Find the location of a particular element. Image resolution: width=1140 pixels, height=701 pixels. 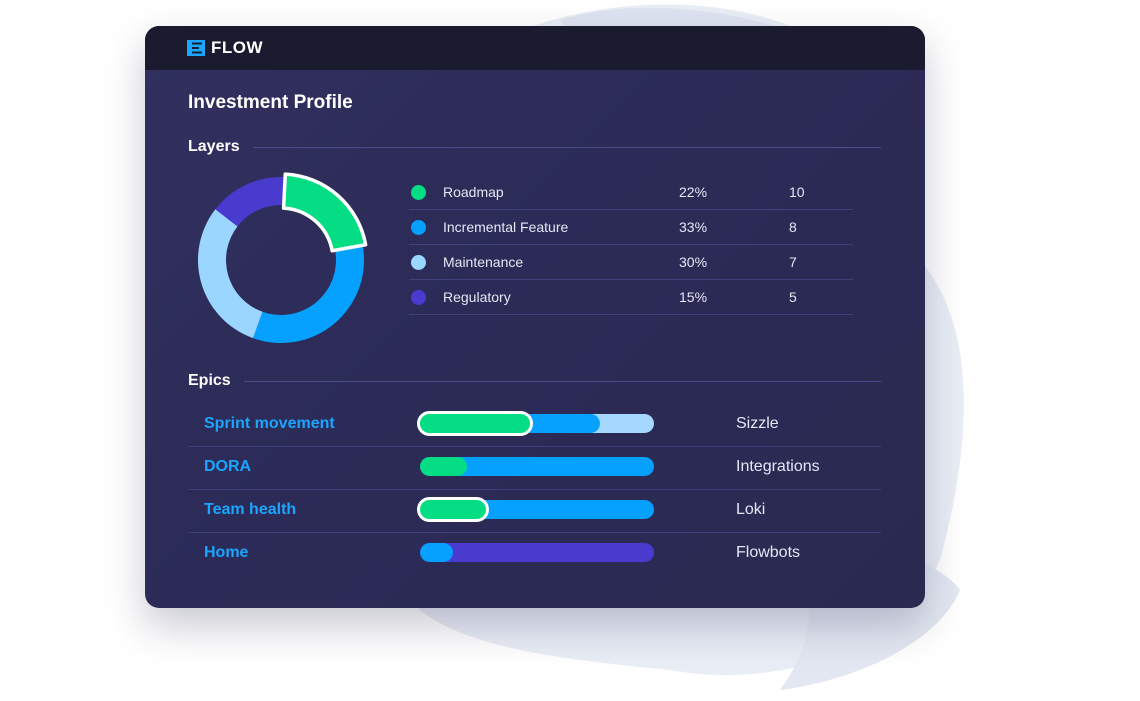

layers-section-header: Layers is located at coordinates (534, 147).